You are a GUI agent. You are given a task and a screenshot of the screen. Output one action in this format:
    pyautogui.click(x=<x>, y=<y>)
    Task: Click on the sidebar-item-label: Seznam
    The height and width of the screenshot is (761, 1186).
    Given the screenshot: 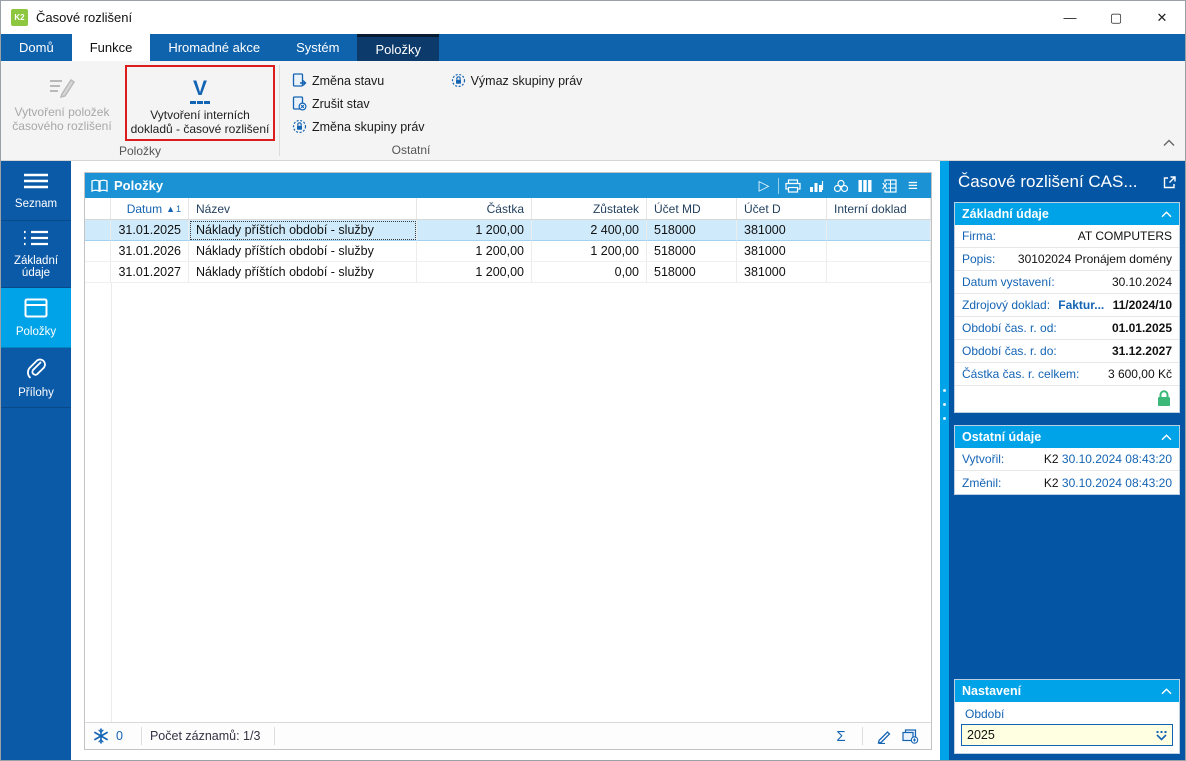 What is the action you would take?
    pyautogui.click(x=36, y=203)
    